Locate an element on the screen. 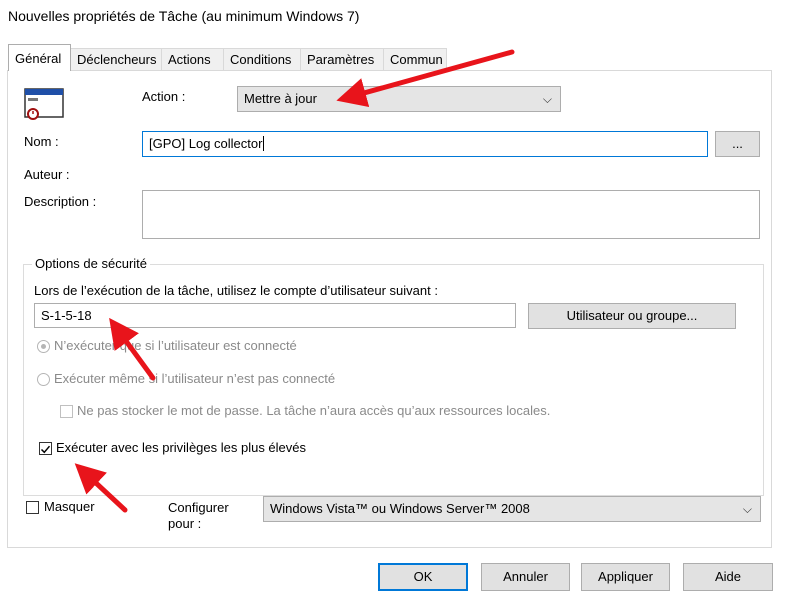  name-field: [GPO] Log collector is located at coordinates (425, 144).